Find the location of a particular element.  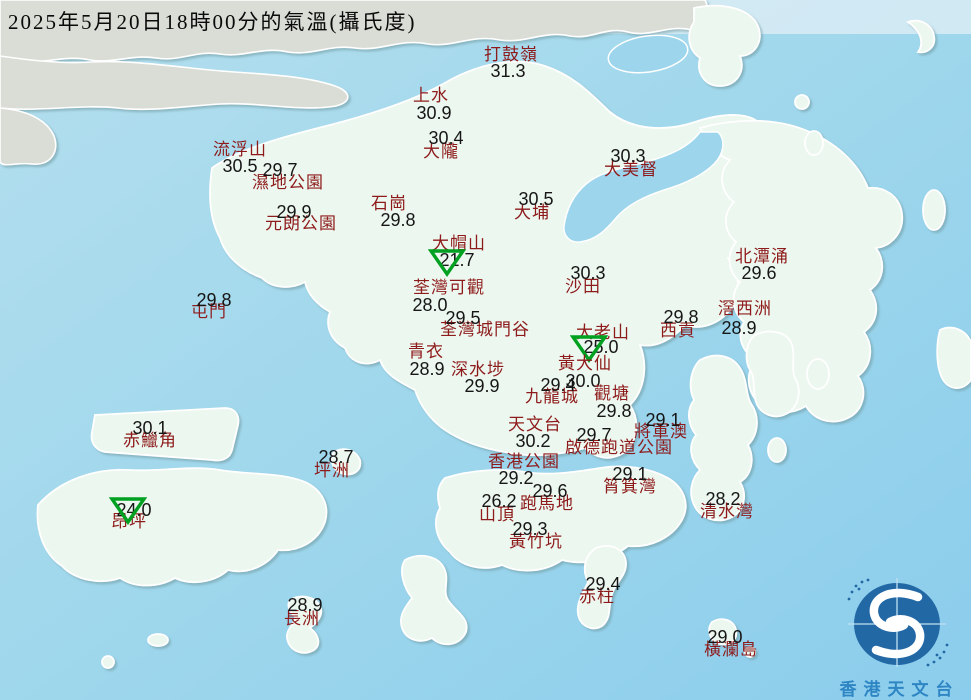

station-temperature-value: 29.3 is located at coordinates (530, 529).